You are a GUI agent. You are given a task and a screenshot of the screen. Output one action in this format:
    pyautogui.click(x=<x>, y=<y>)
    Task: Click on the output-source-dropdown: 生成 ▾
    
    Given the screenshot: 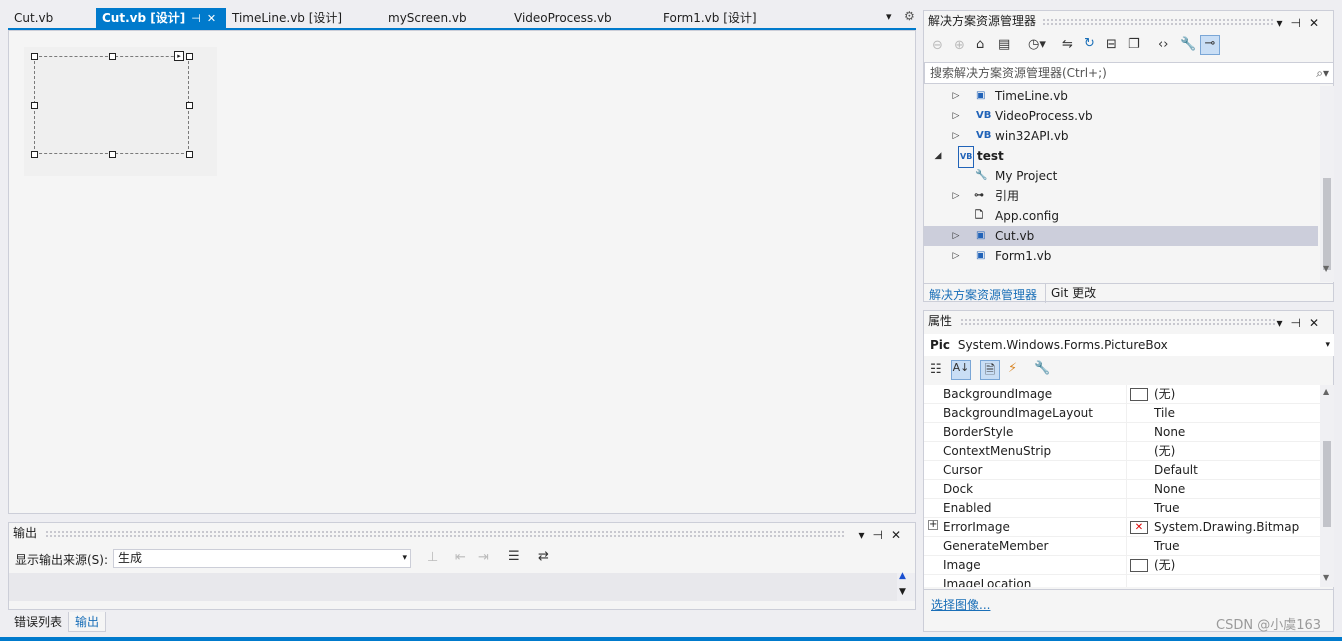 What is the action you would take?
    pyautogui.click(x=262, y=558)
    